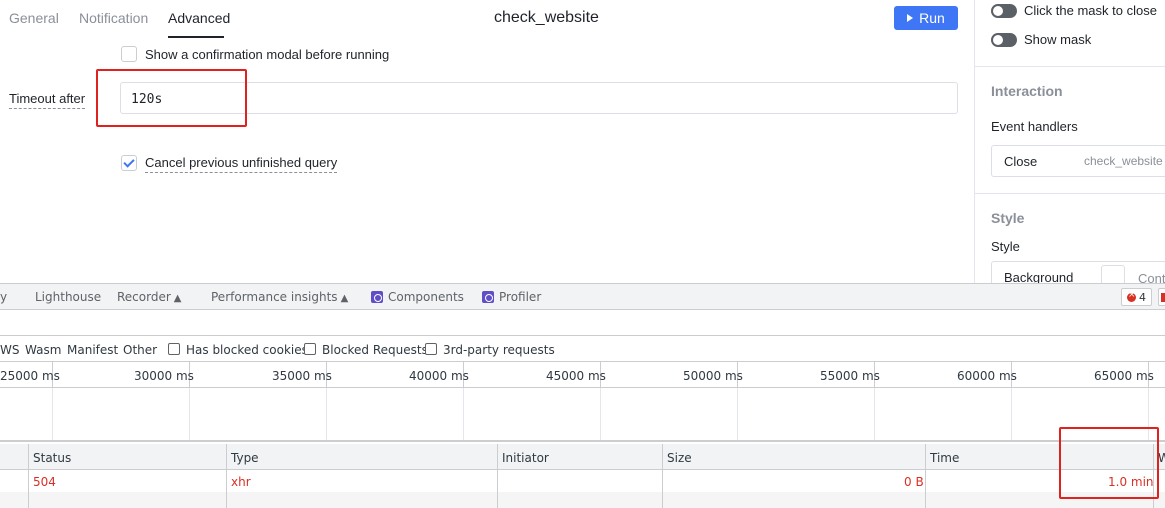  What do you see at coordinates (679, 458) in the screenshot?
I see `column-size: Size` at bounding box center [679, 458].